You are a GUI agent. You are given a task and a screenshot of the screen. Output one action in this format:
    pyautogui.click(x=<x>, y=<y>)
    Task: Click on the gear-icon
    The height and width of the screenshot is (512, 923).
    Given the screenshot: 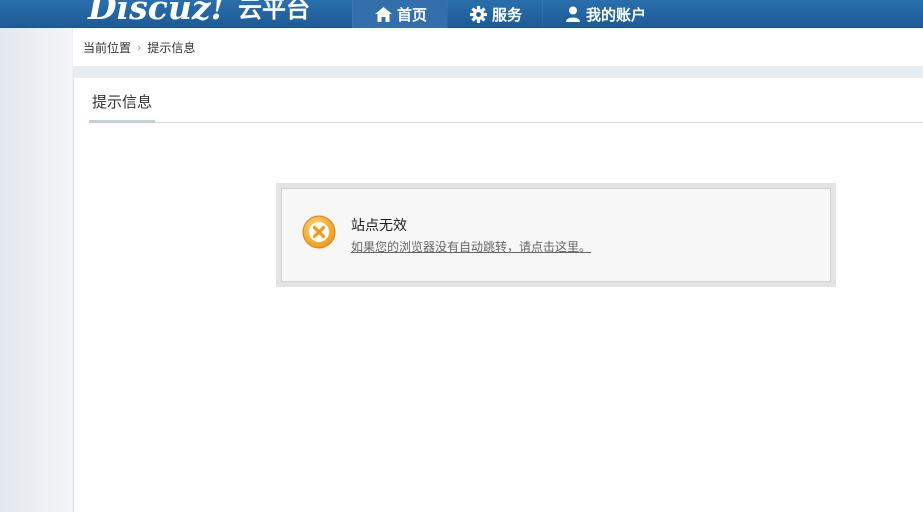 What is the action you would take?
    pyautogui.click(x=479, y=14)
    